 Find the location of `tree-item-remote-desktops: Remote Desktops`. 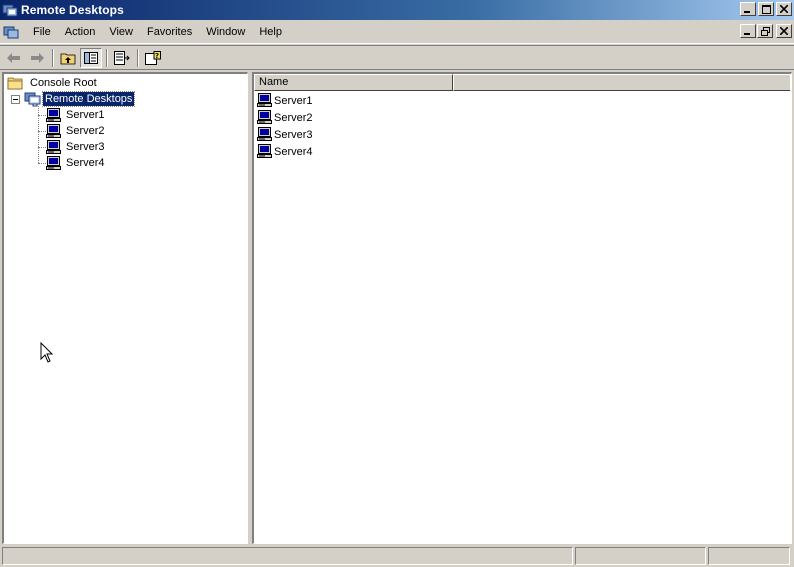

tree-item-remote-desktops: Remote Desktops is located at coordinates (73, 99).